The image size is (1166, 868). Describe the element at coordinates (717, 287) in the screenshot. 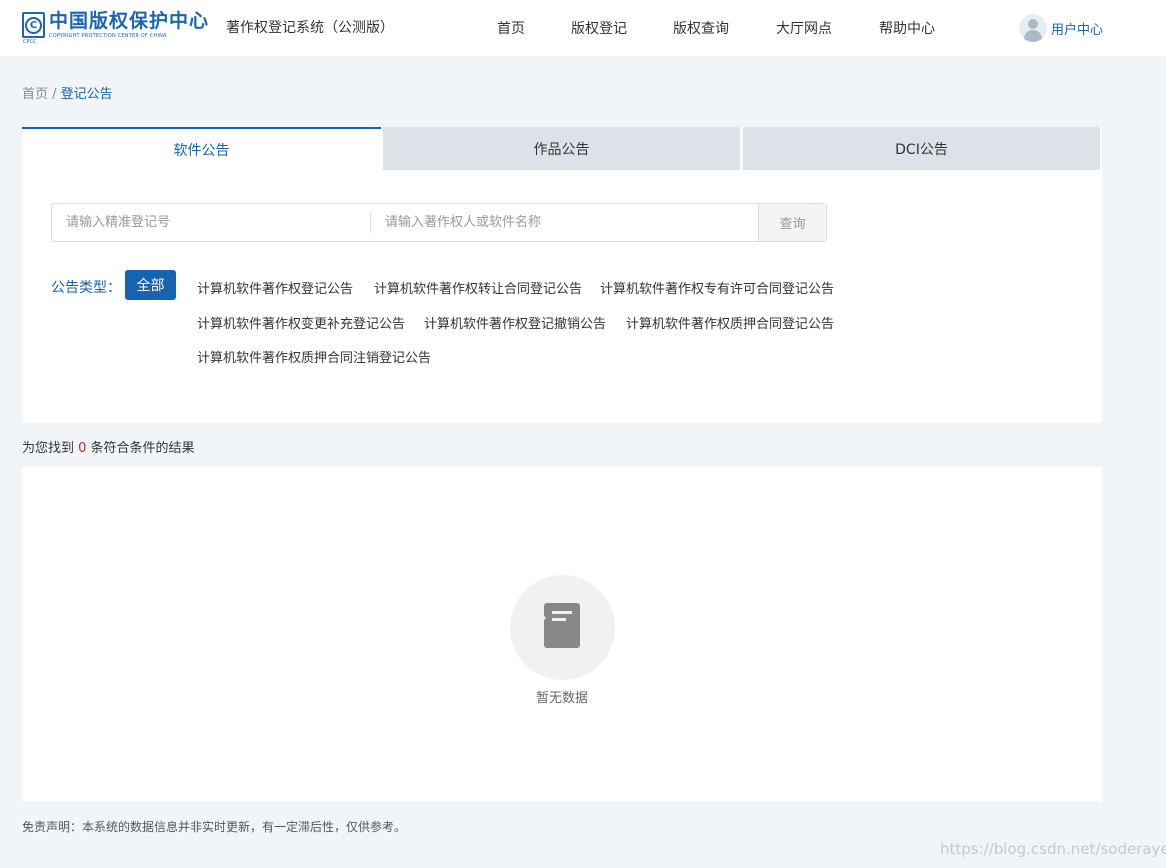

I see `filter-type-exclusive-license: 计算机软件著作权专有许可合同登记公告` at that location.